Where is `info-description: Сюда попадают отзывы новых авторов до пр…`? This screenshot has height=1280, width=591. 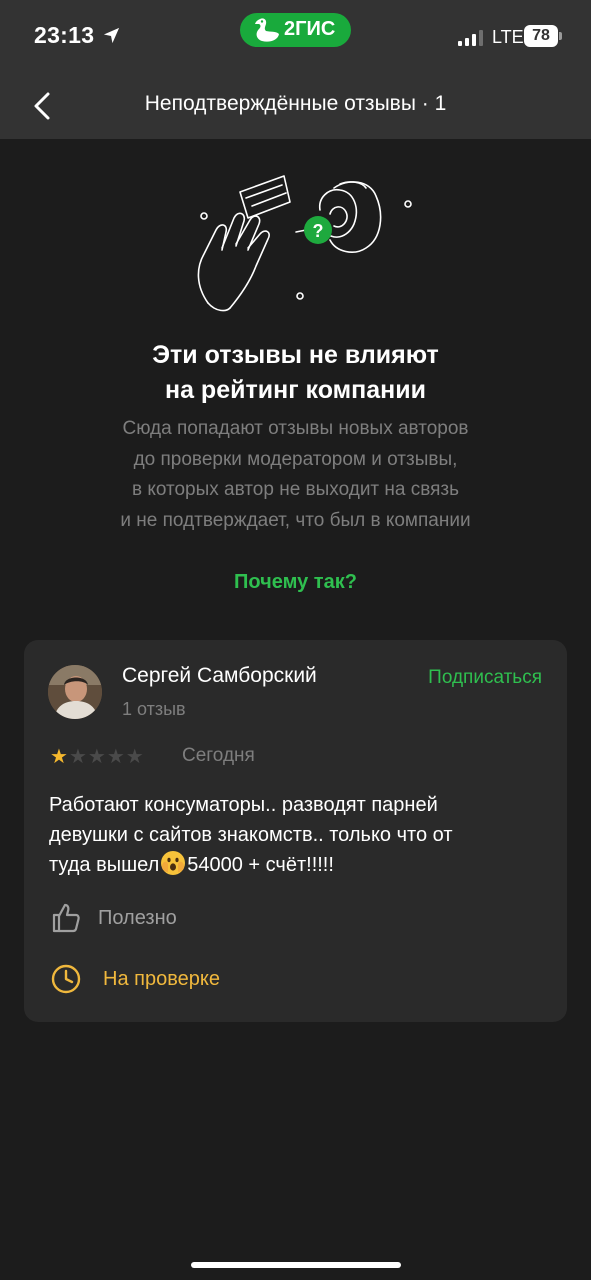 info-description: Сюда попадают отзывы новых авторов до пр… is located at coordinates (295, 475).